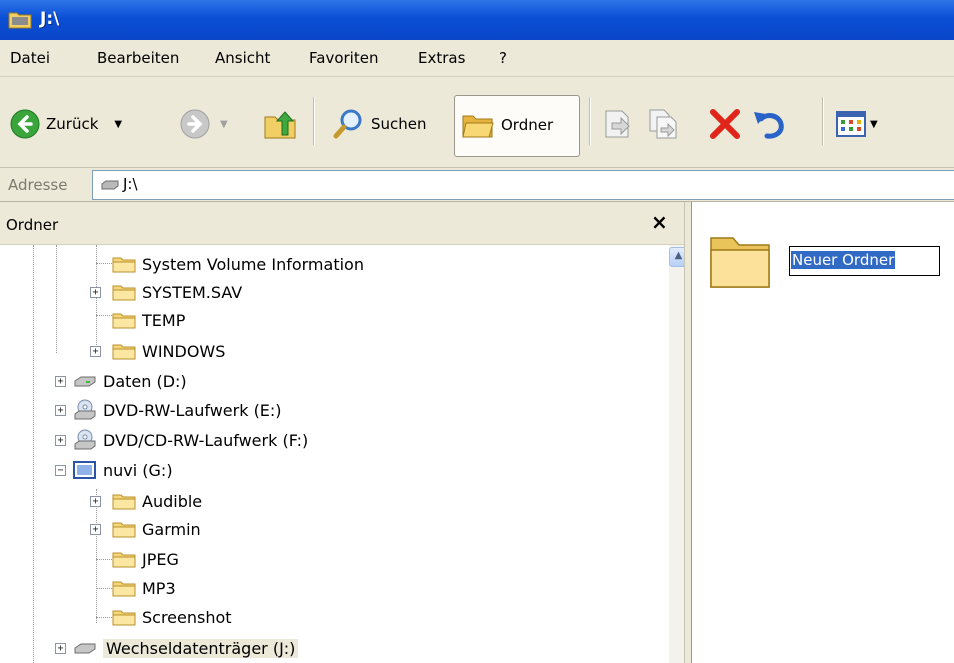 Image resolution: width=954 pixels, height=663 pixels. What do you see at coordinates (171, 529) in the screenshot?
I see `tree-item-label: Garmin` at bounding box center [171, 529].